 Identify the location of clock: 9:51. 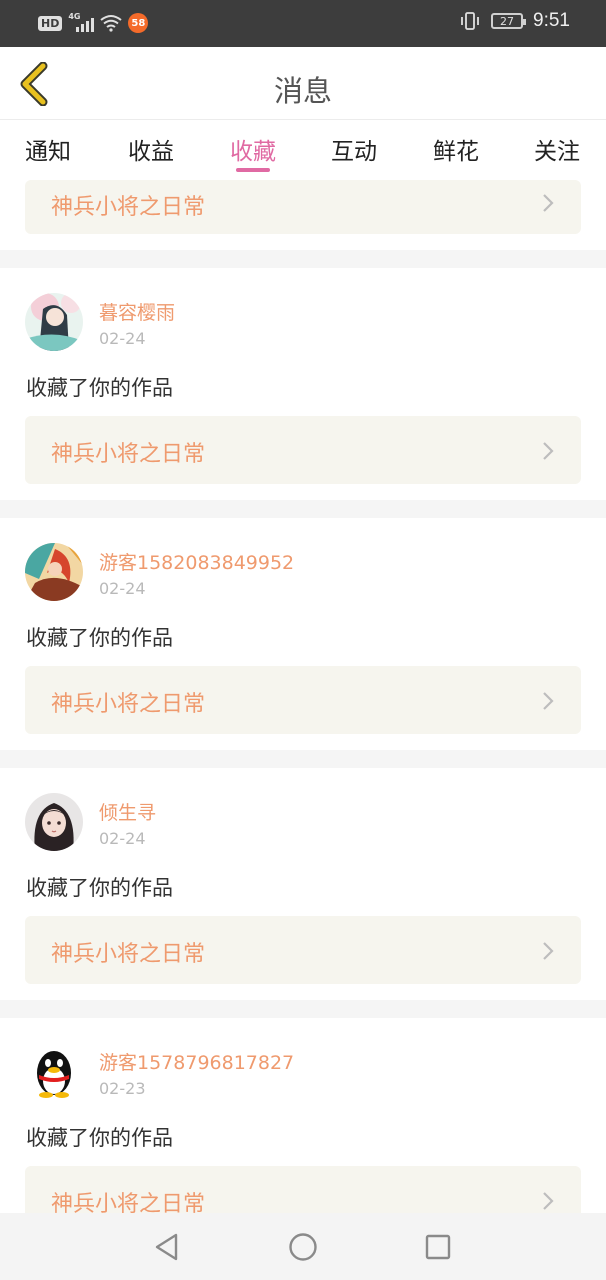
(551, 20).